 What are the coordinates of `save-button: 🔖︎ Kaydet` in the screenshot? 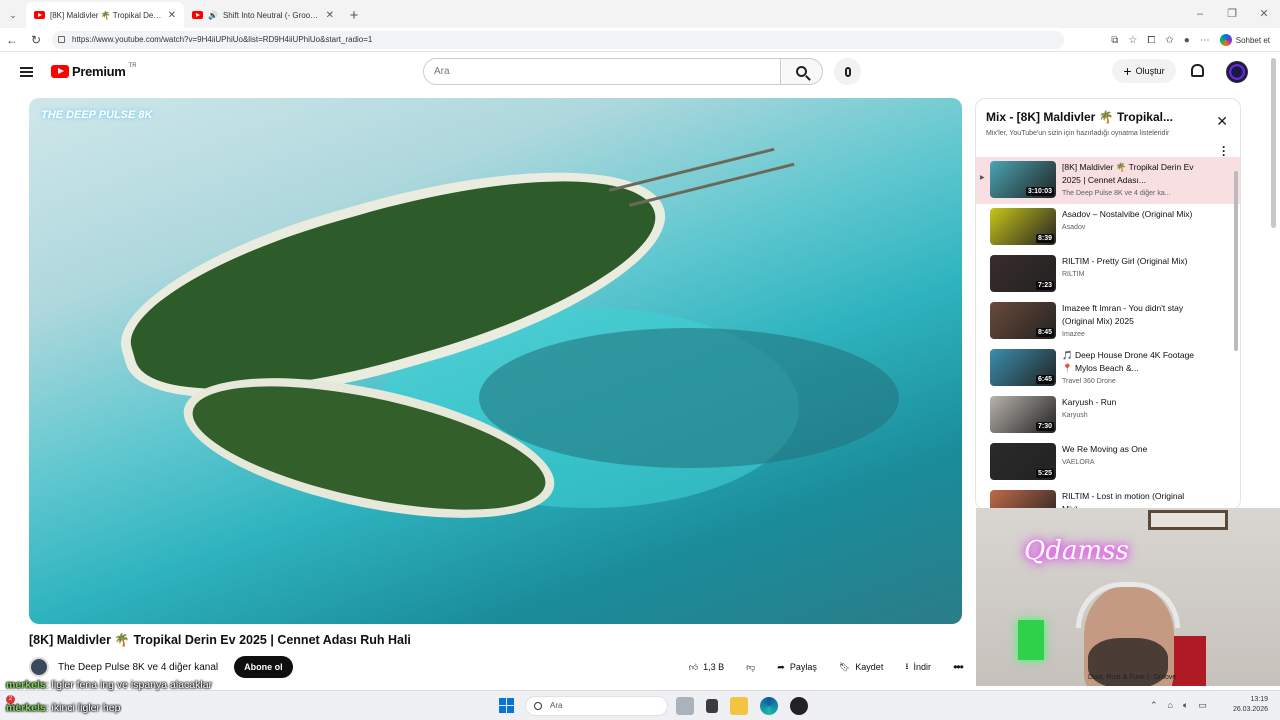 It's located at (861, 667).